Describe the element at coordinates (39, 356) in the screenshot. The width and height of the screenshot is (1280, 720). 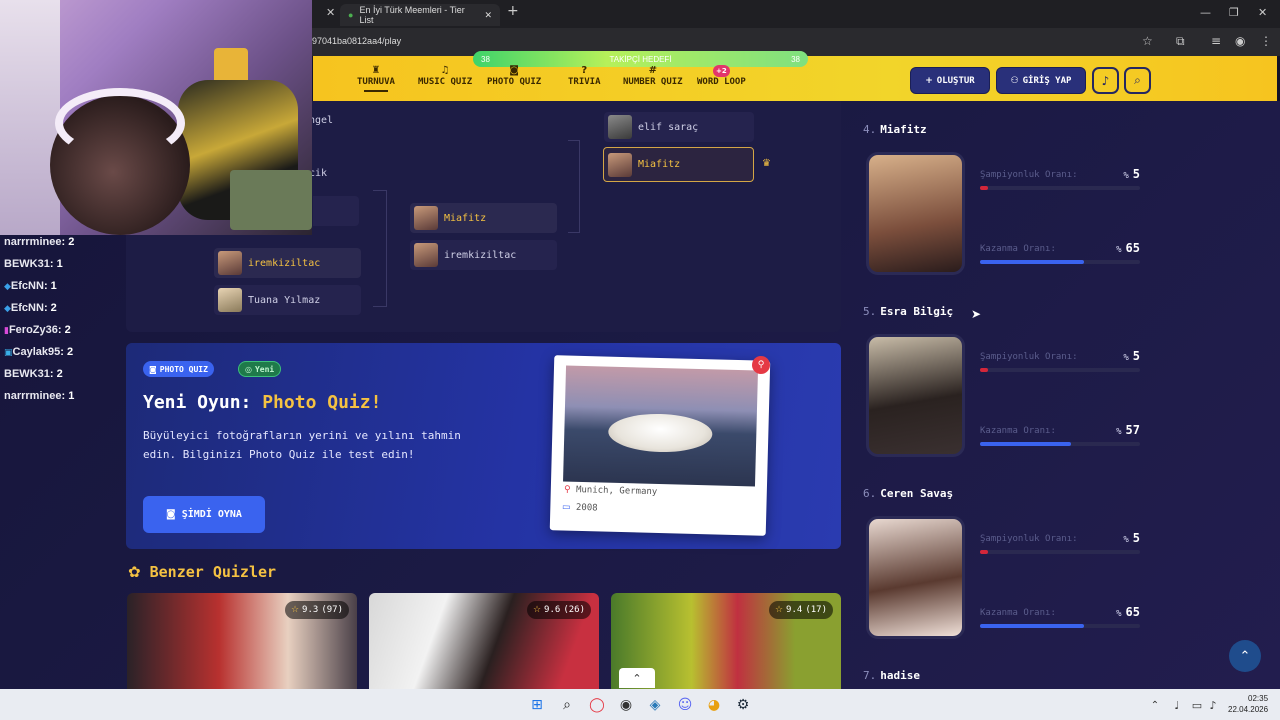
I see `chat-line: ▣Caylak95: 2` at that location.